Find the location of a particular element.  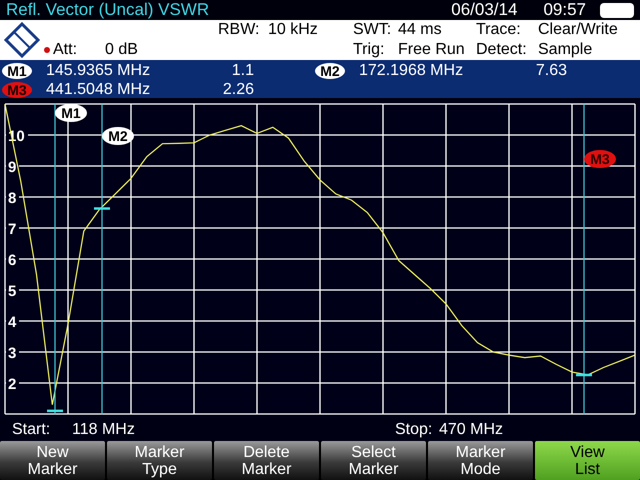

status-dot-icon is located at coordinates (47, 50).